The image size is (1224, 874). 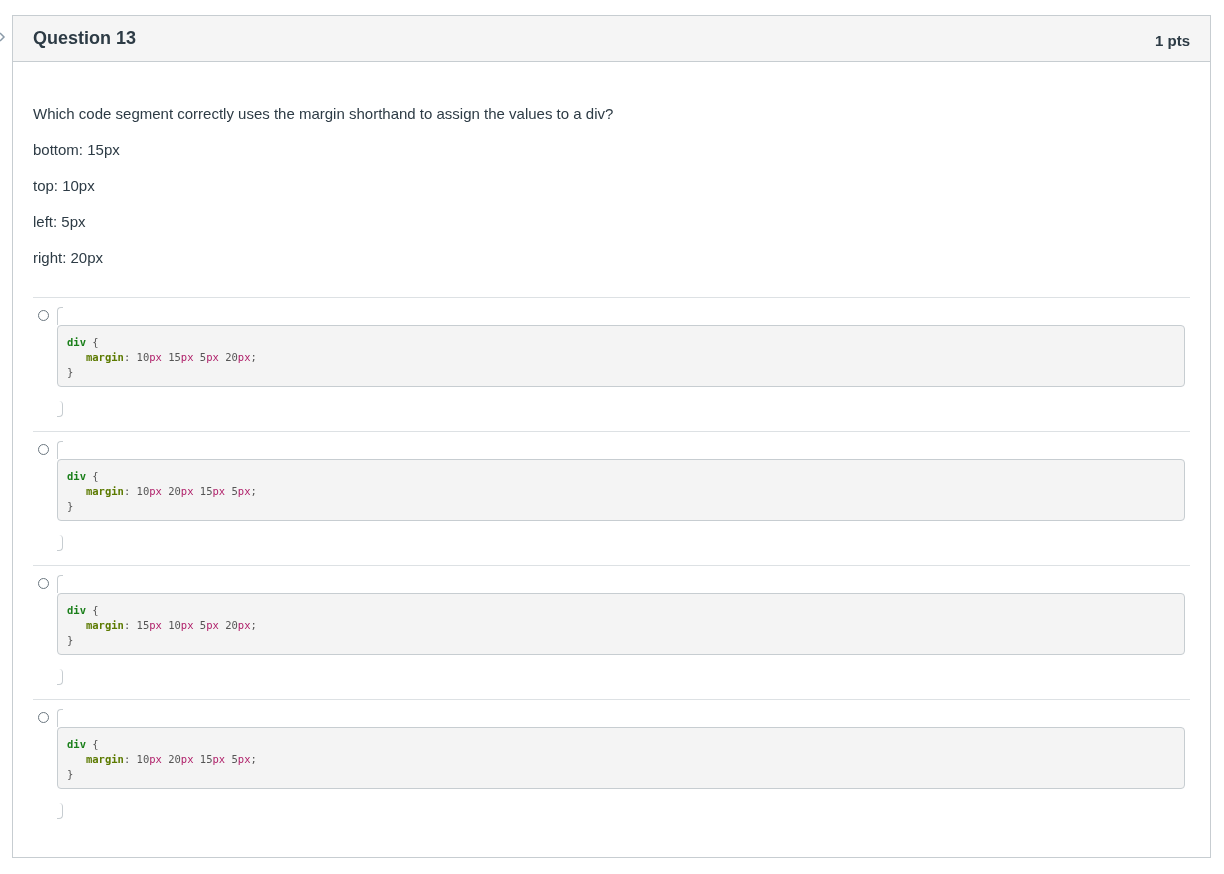 I want to click on code-block: div { margin: 10px 15px 5px 20px; }, so click(x=621, y=355).